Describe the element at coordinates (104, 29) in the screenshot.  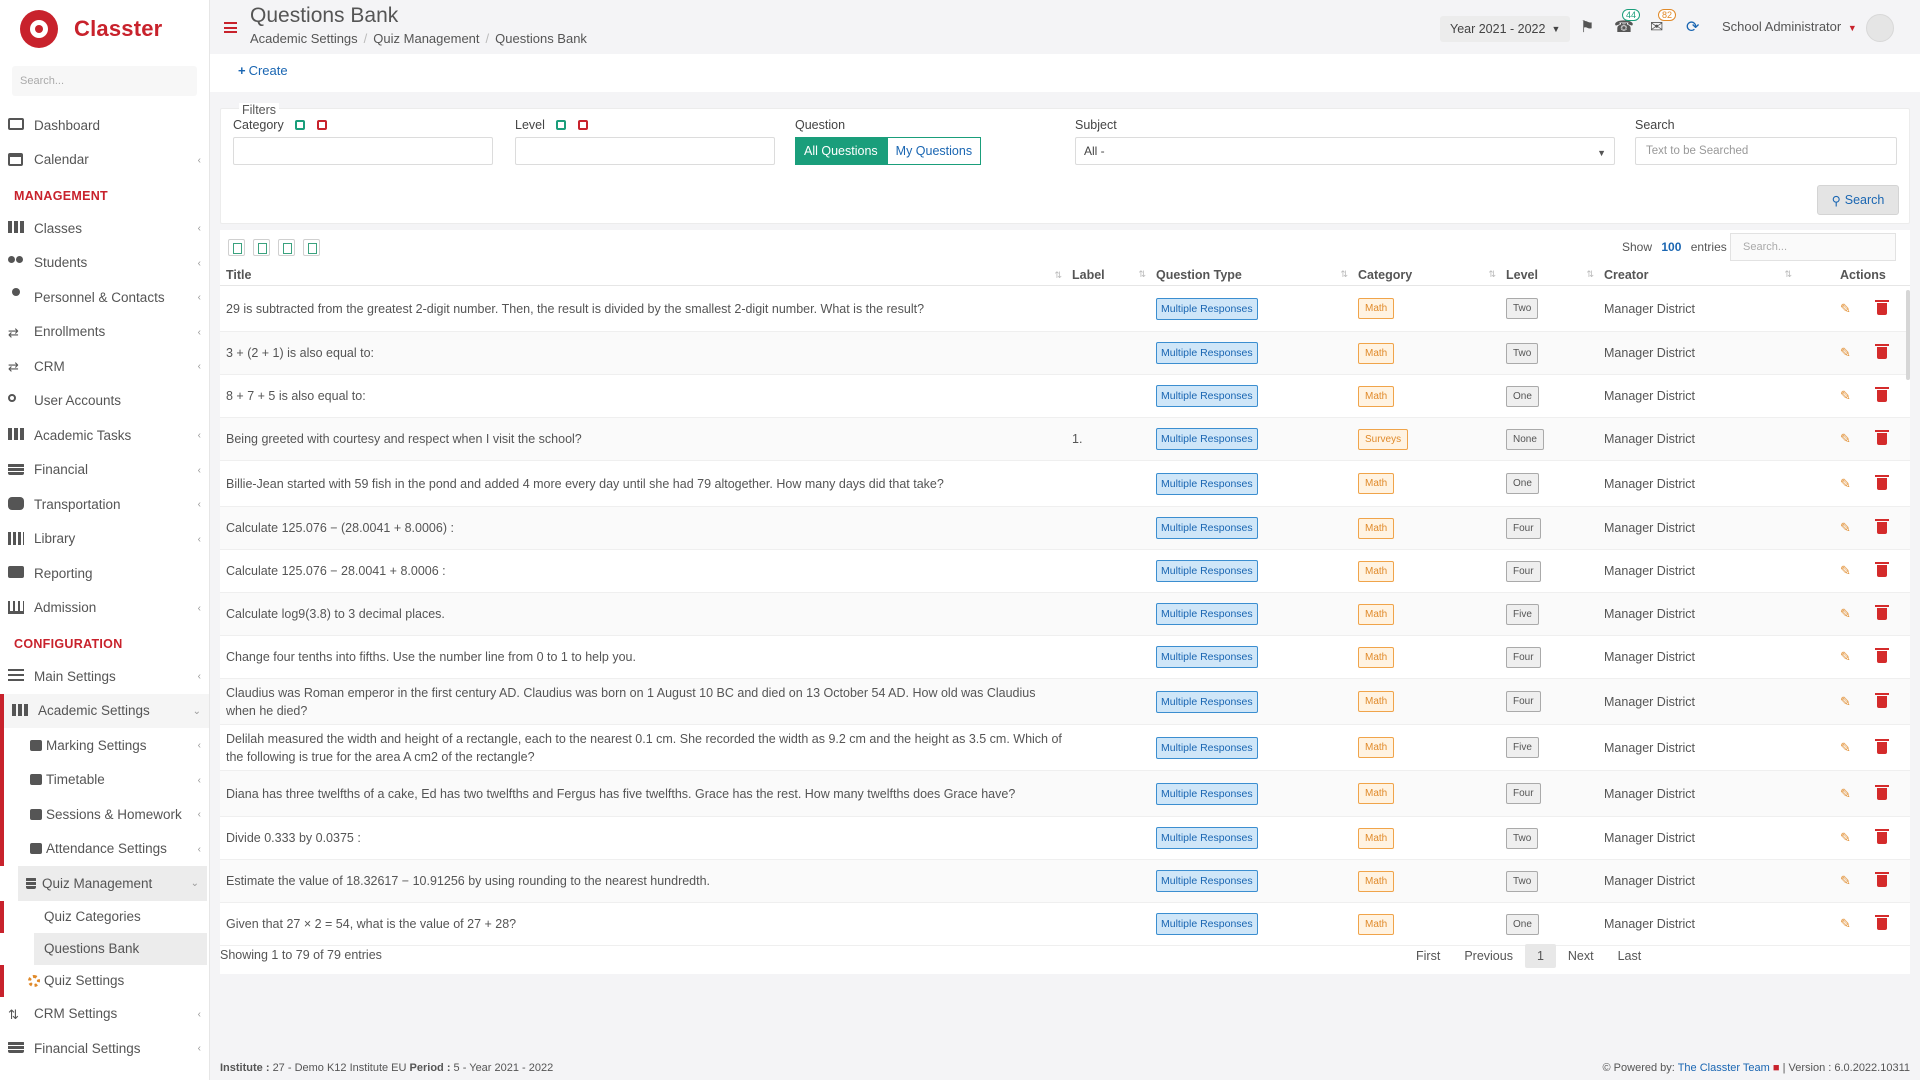
I see `brand: Classter` at that location.